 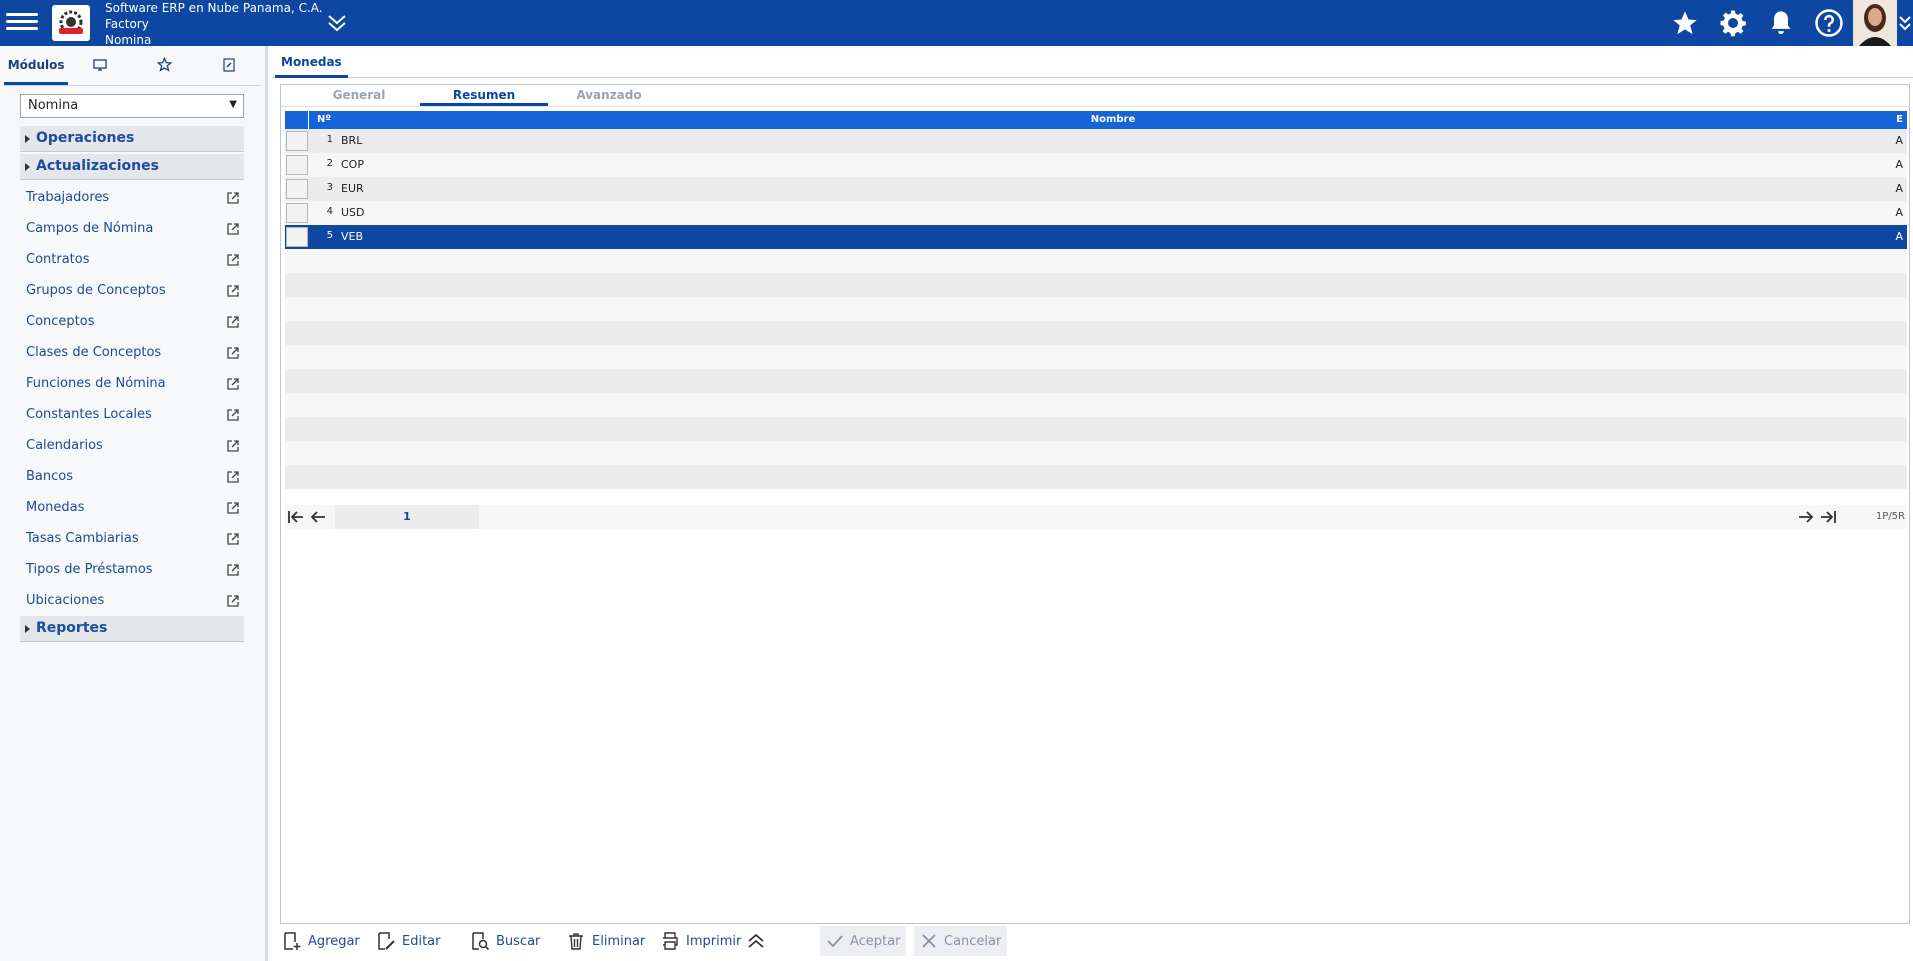 I want to click on group-operaciones: Operaciones, so click(x=132, y=139).